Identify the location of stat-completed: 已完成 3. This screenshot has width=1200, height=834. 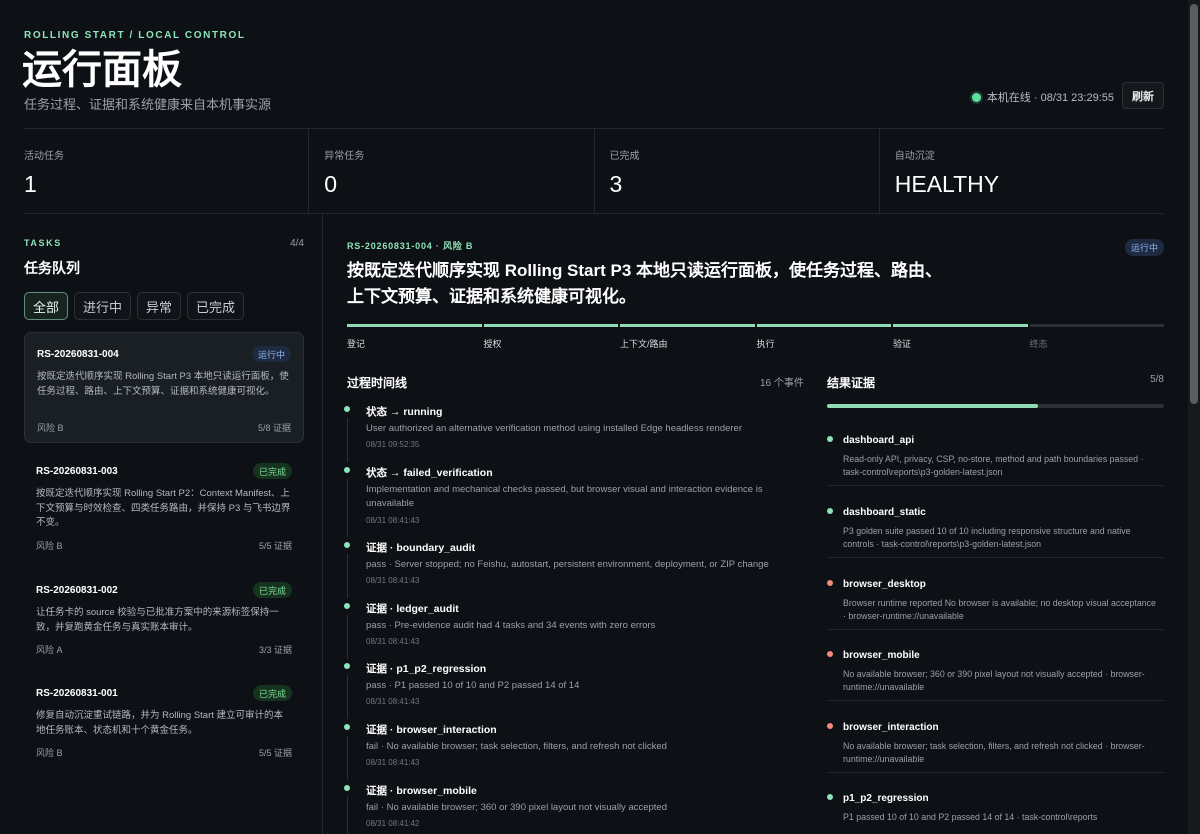
(737, 171).